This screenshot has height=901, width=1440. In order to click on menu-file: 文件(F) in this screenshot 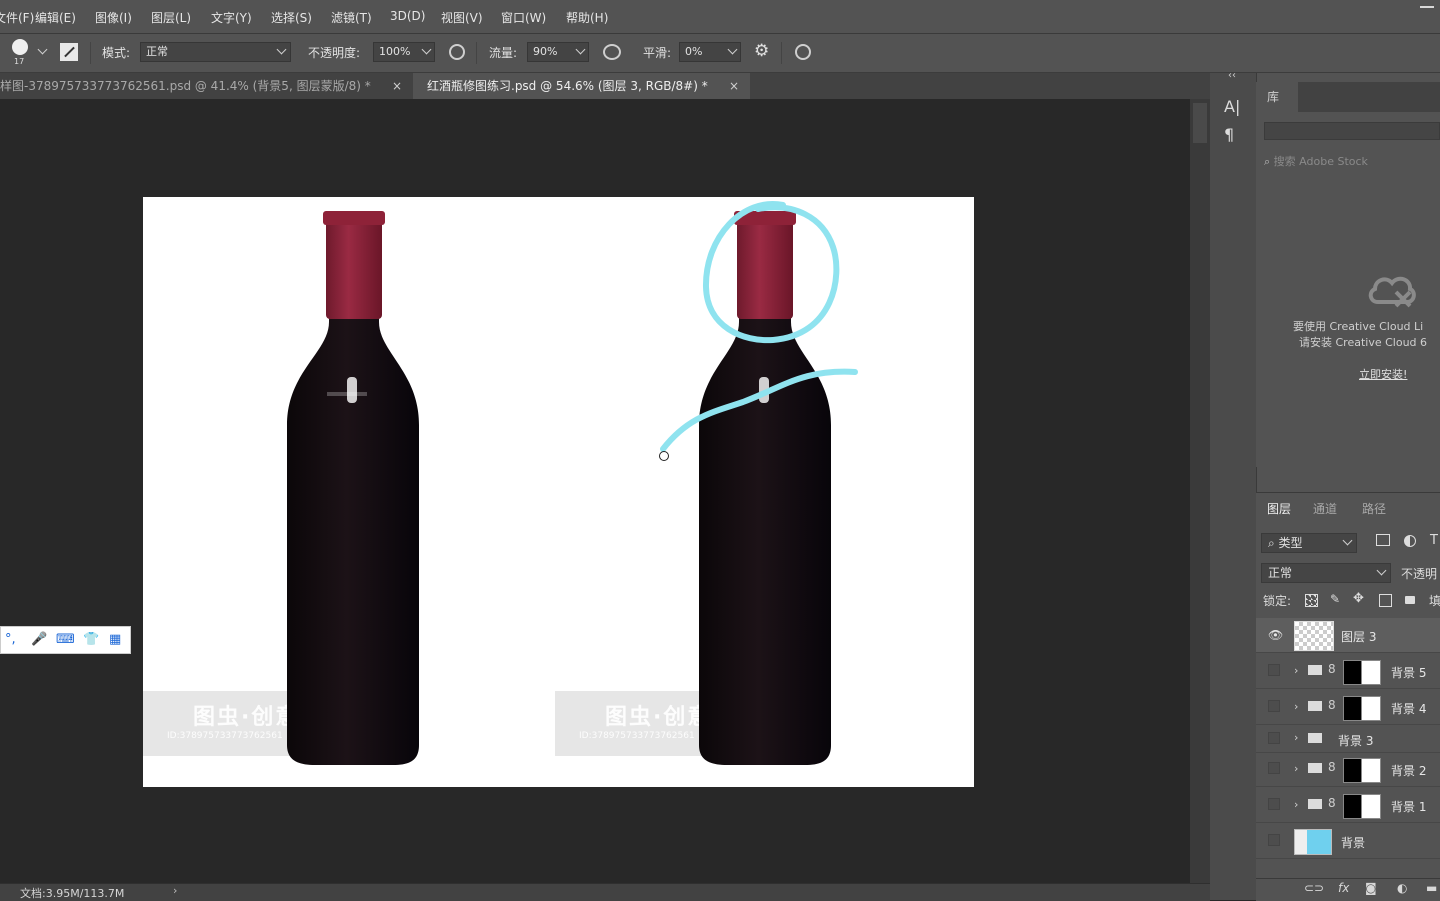, I will do `click(17, 17)`.